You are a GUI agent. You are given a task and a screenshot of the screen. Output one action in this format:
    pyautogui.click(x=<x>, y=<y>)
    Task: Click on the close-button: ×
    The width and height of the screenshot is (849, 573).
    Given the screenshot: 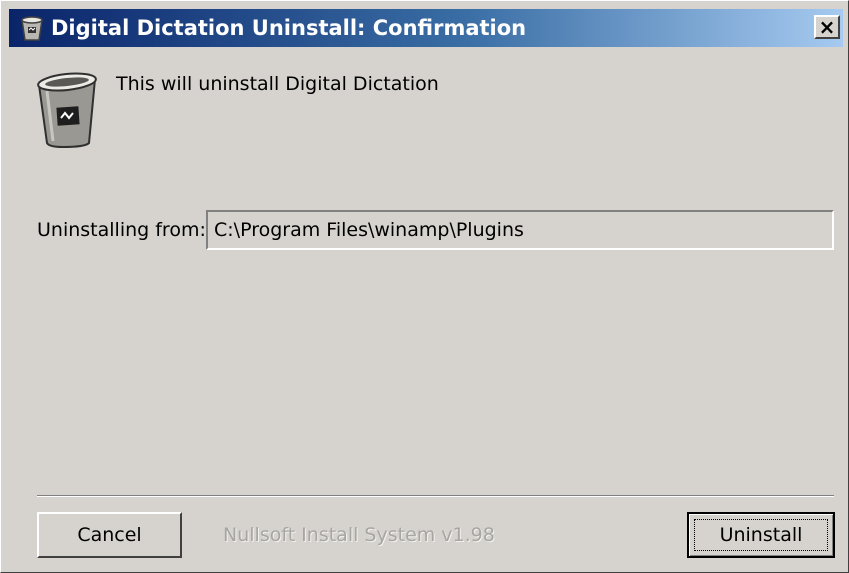 What is the action you would take?
    pyautogui.click(x=827, y=27)
    